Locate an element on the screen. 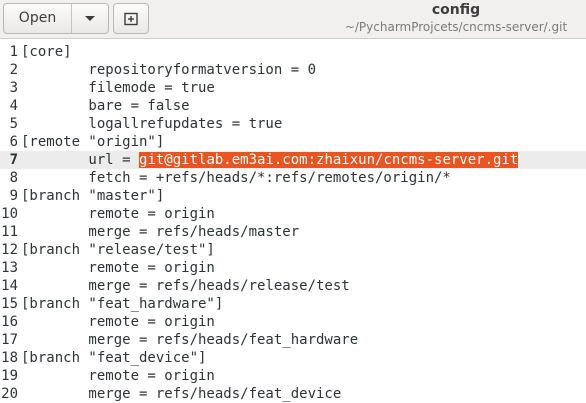  chevron-down-icon is located at coordinates (90, 18).